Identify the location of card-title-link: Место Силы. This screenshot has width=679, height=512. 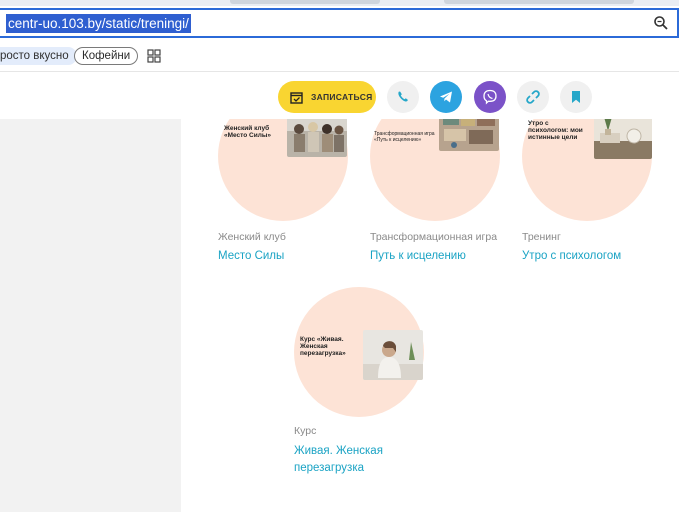
(251, 256).